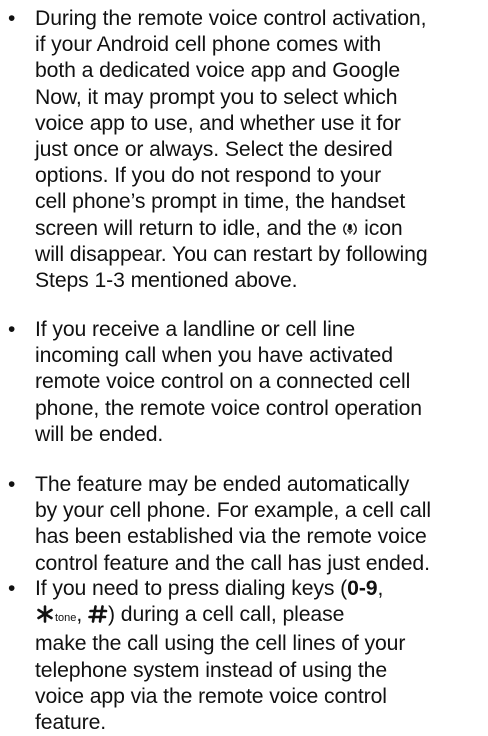 The image size is (488, 736). Describe the element at coordinates (211, 696) in the screenshot. I see `text-line: voice app via the remote voice control` at that location.